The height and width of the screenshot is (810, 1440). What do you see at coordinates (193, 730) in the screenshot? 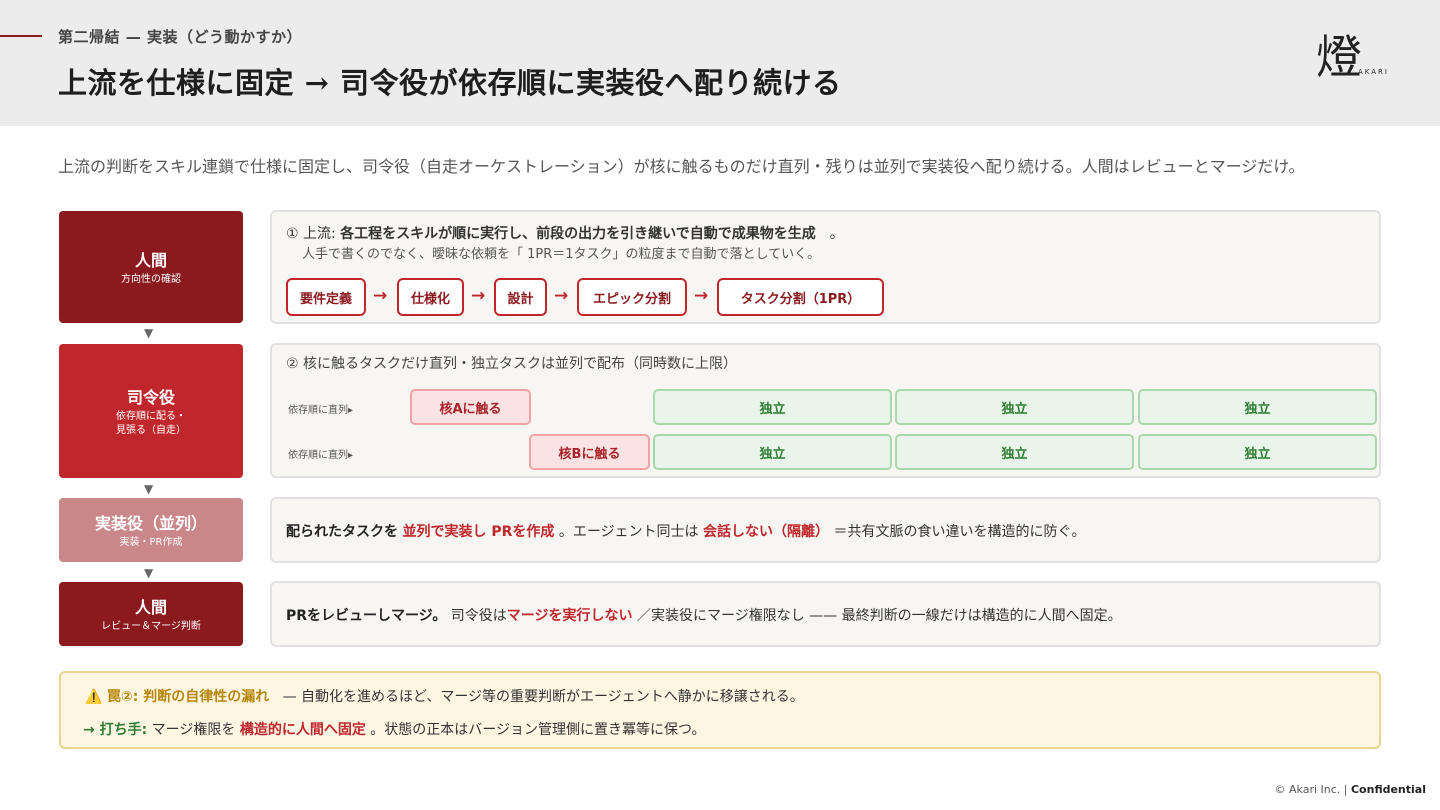
I see `countermeasure-text: マージ権限を` at bounding box center [193, 730].